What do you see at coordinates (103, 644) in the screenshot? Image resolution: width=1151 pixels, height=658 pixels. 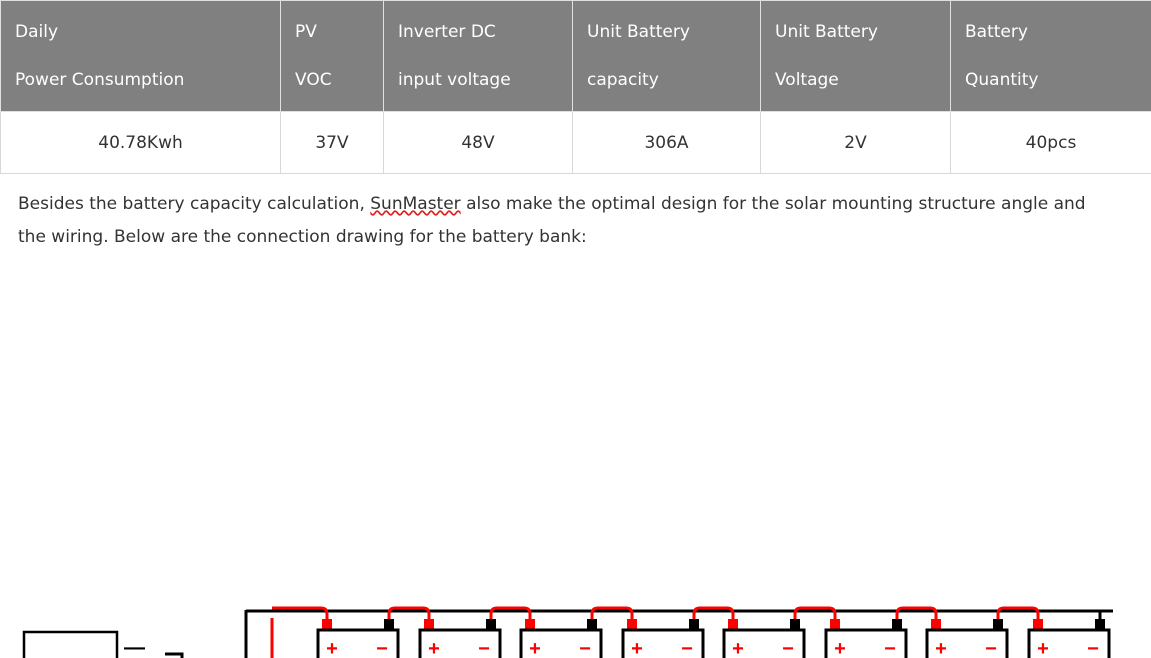 I see `solar-charger-controller-block: Solar Charger Controller — +` at bounding box center [103, 644].